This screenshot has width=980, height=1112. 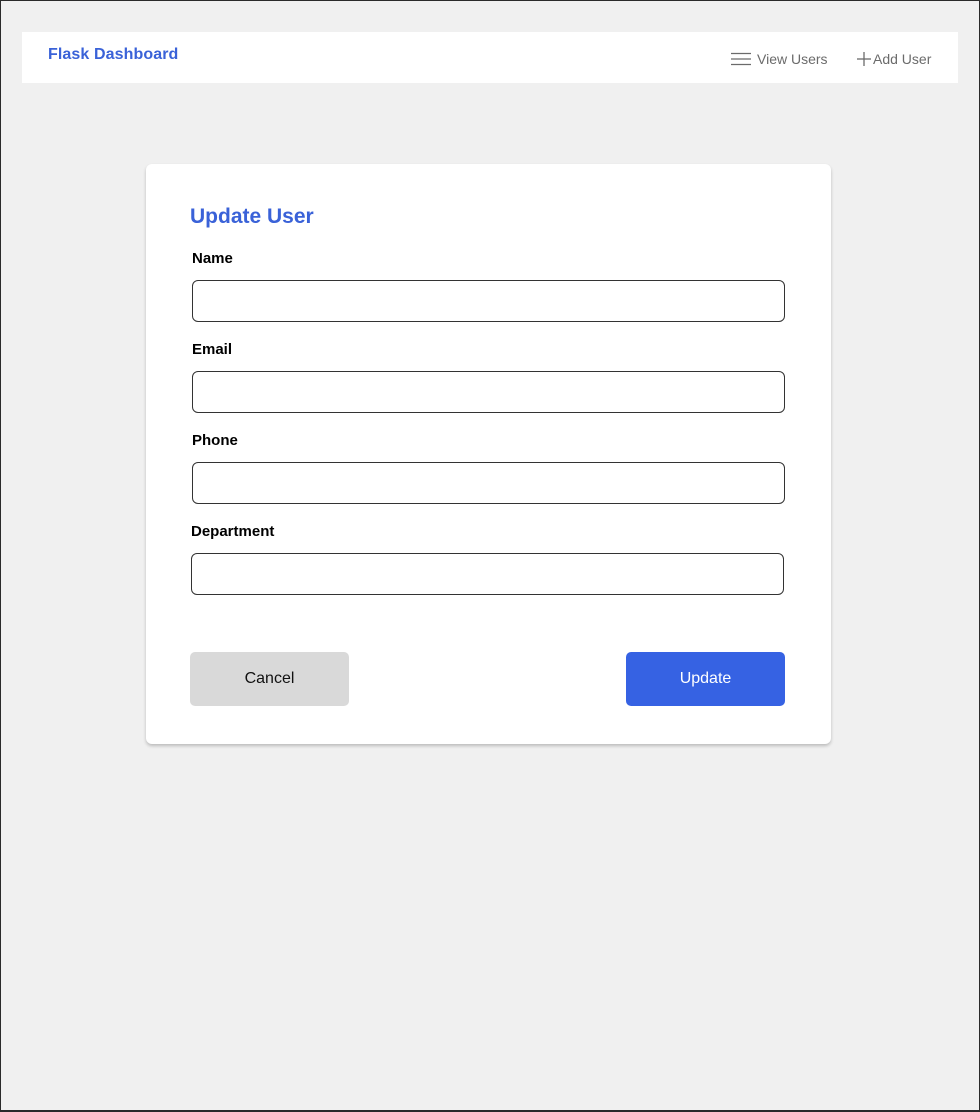 I want to click on add-user-link: Add User, so click(x=893, y=59).